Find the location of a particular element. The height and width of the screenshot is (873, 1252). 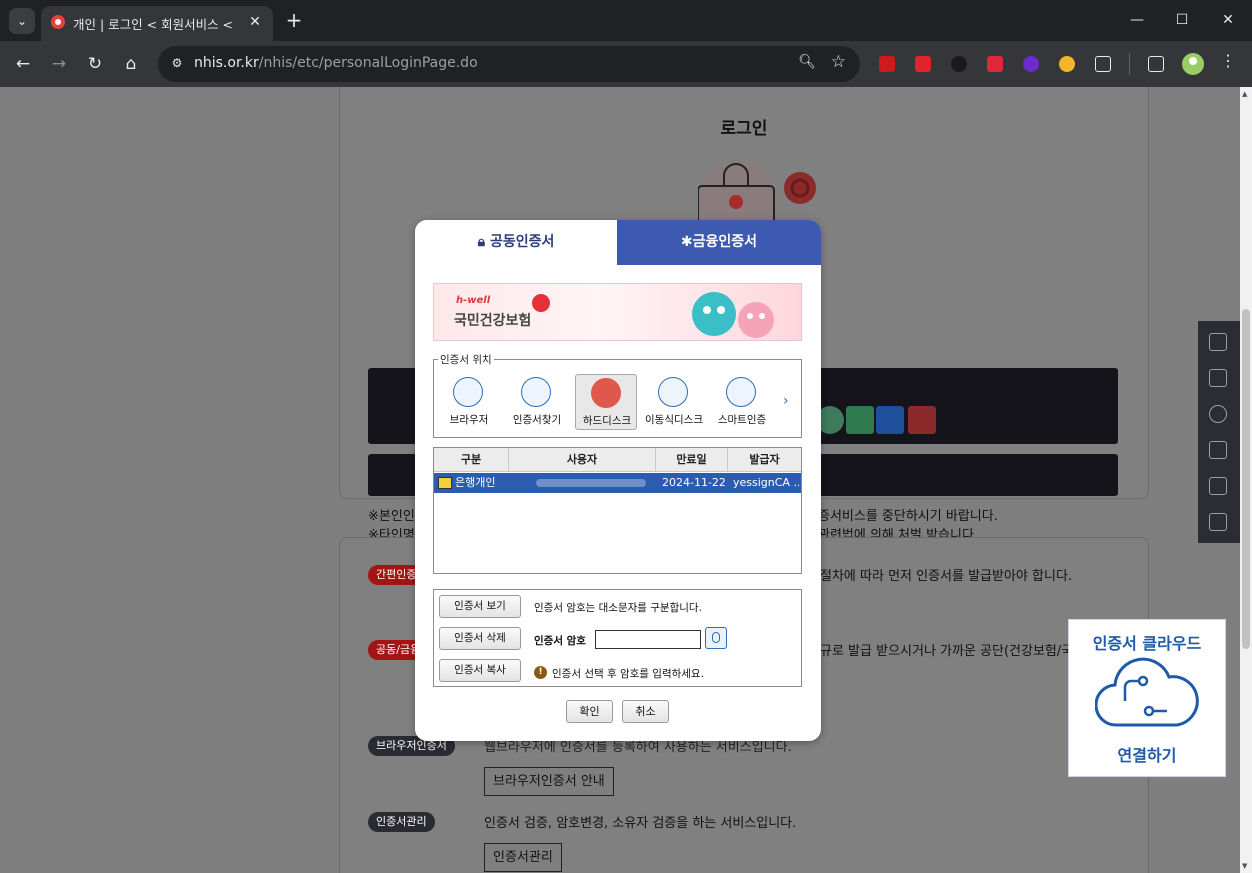

location-smart-cert: 스마트인증 is located at coordinates (742, 402).